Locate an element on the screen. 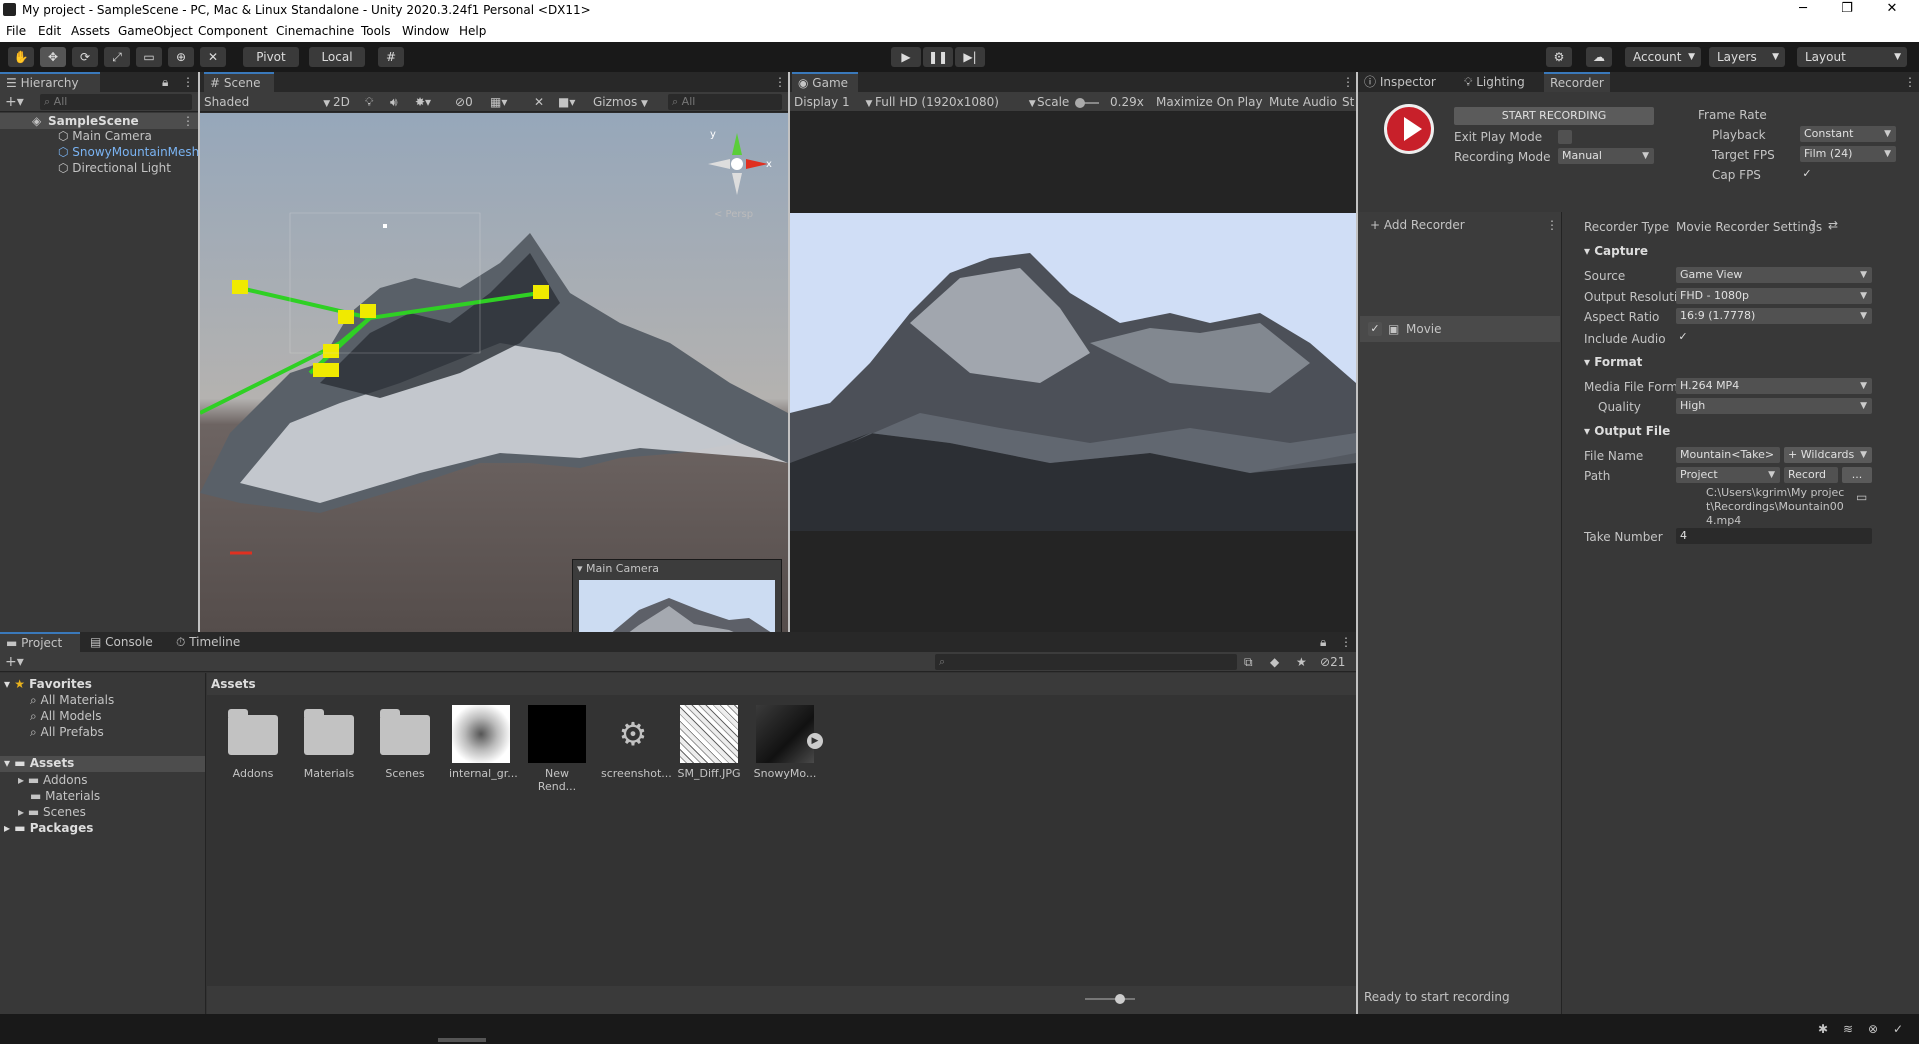 The image size is (1919, 1044). rect-tool-icon: ▭ is located at coordinates (149, 57).